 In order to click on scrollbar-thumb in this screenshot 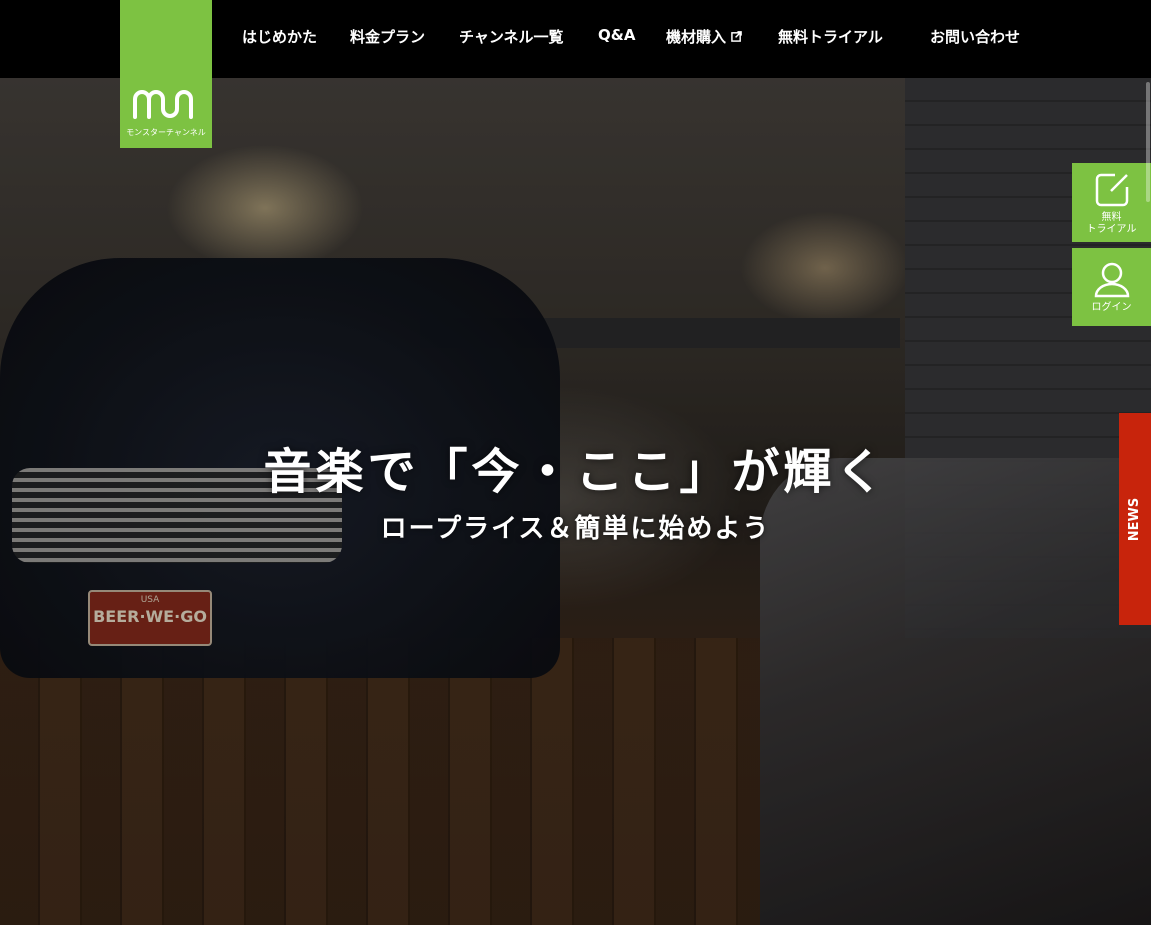, I will do `click(1148, 142)`.